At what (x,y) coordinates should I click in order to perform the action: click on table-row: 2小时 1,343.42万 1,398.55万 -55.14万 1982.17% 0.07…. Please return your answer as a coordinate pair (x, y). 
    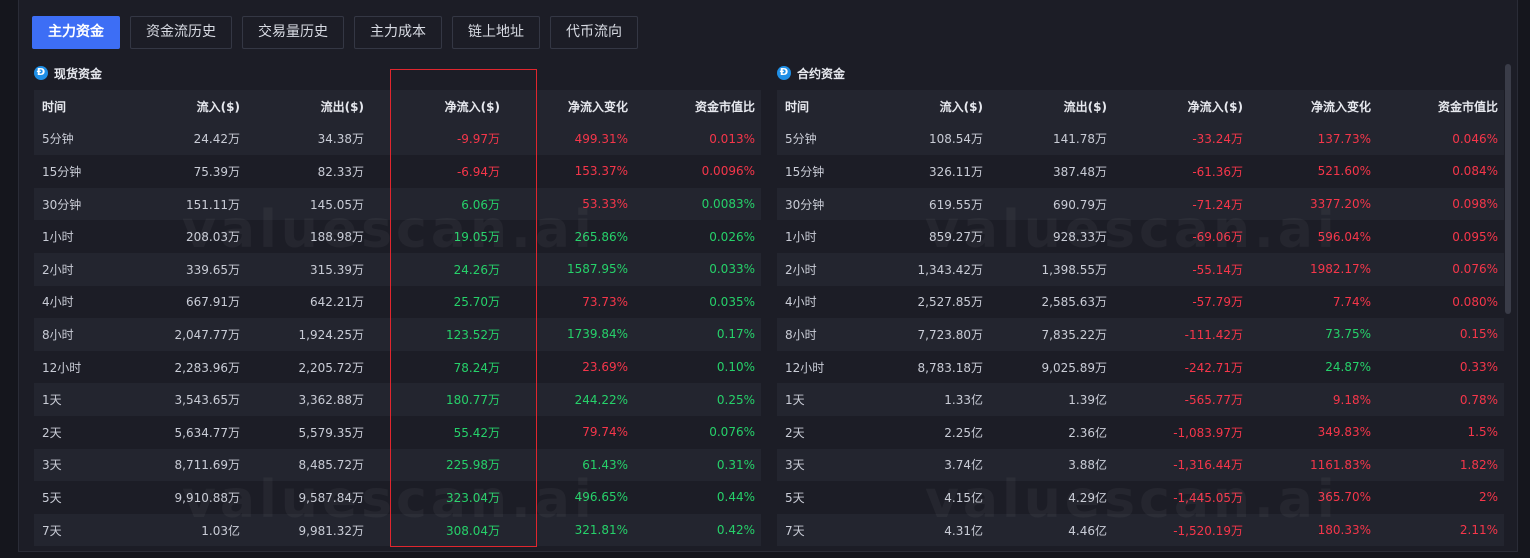
    Looking at the image, I should click on (1140, 269).